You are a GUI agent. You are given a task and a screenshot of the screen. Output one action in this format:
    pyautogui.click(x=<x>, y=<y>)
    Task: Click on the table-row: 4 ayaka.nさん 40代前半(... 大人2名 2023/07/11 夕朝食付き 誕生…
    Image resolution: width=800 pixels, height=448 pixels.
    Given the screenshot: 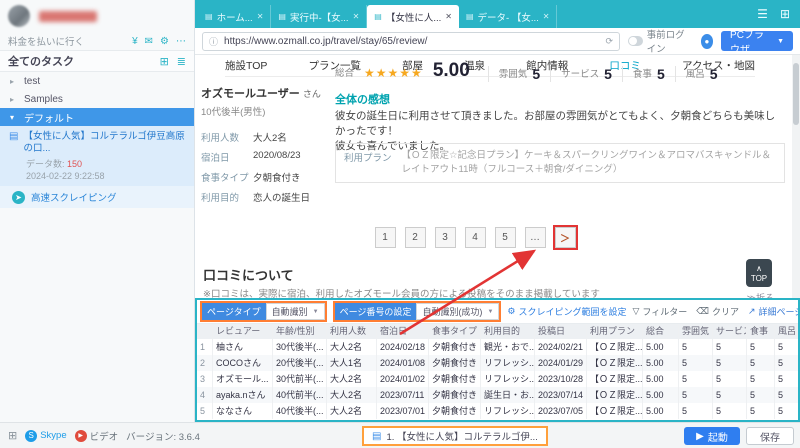 What is the action you would take?
    pyautogui.click(x=497, y=395)
    